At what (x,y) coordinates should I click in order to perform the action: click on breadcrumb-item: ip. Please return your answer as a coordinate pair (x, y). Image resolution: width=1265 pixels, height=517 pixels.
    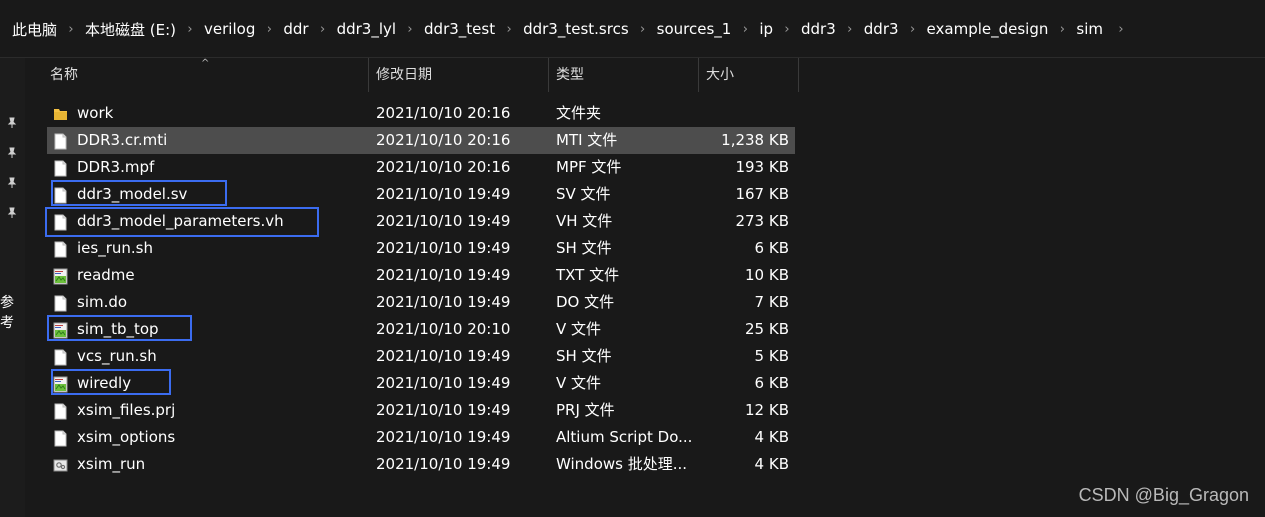
    Looking at the image, I should click on (766, 29).